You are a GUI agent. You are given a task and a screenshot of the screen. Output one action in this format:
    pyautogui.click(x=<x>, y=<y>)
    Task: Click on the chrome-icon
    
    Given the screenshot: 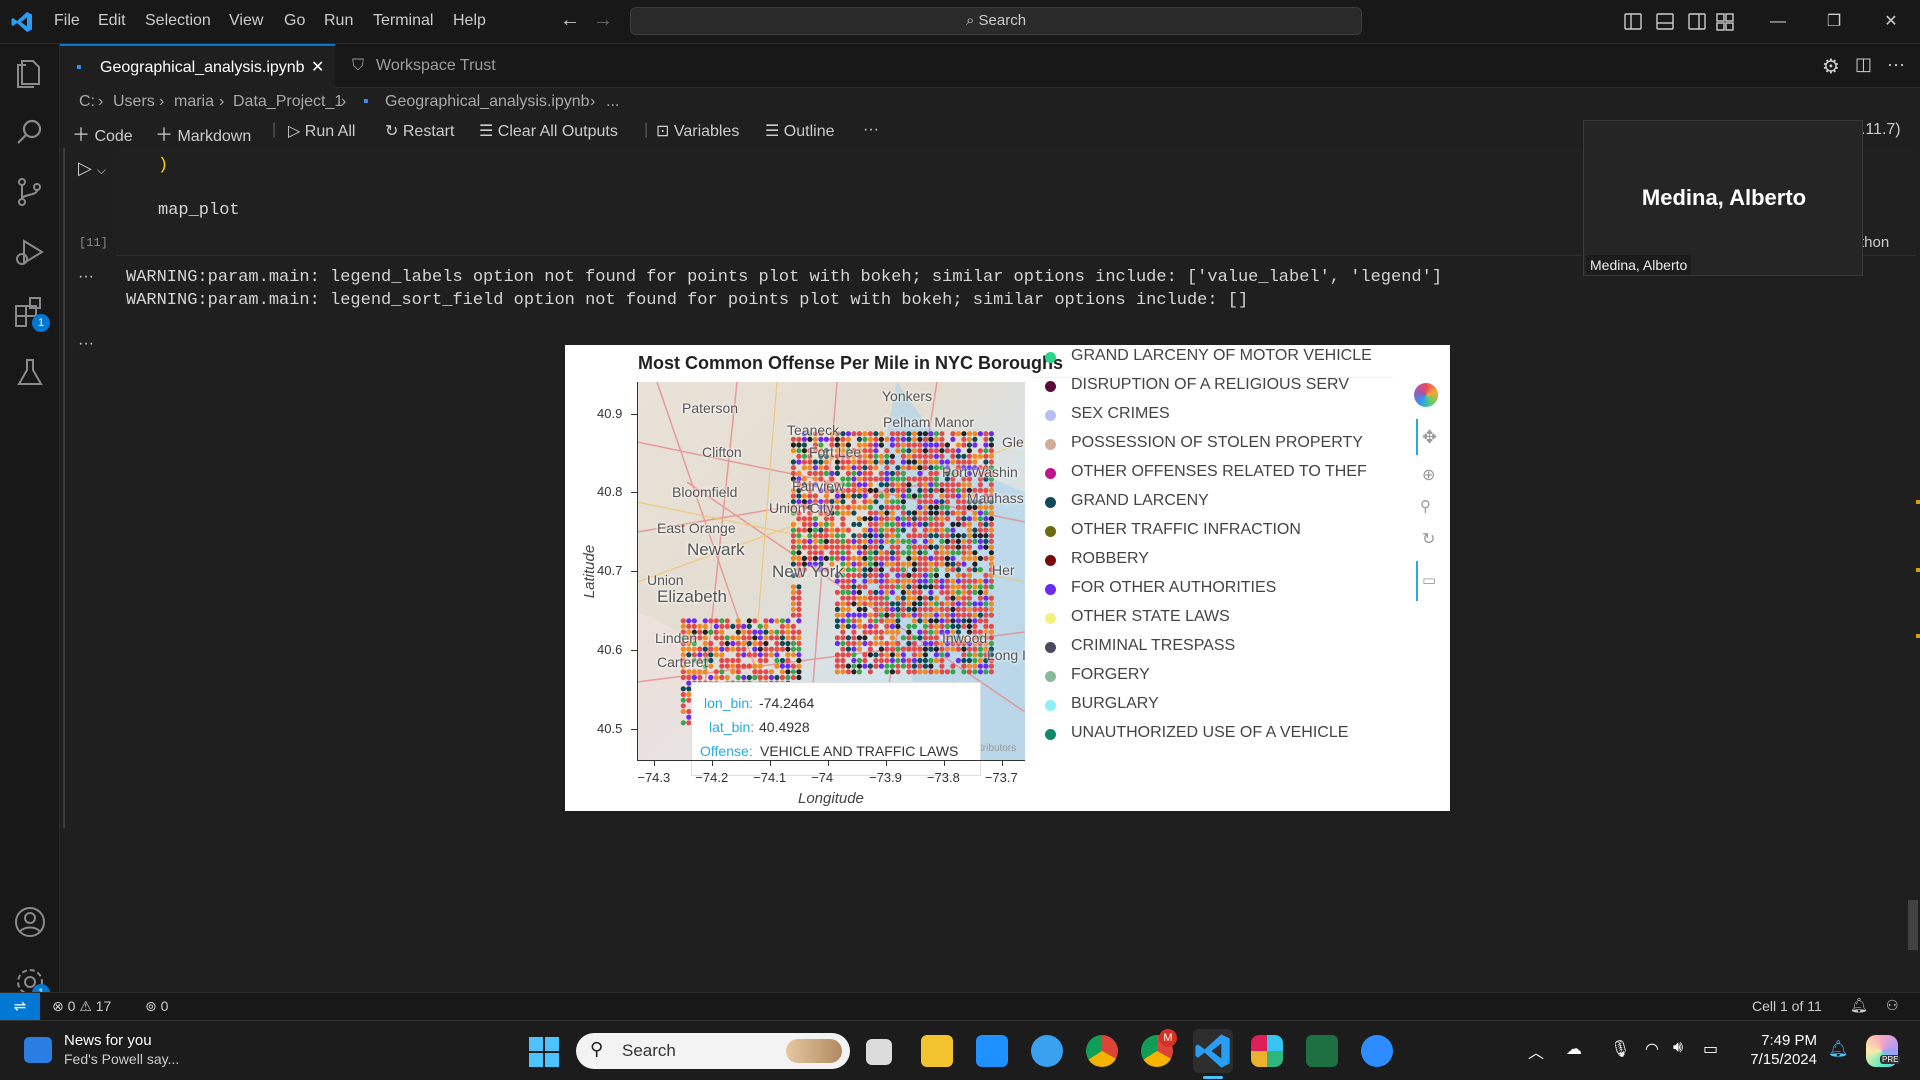 What is the action you would take?
    pyautogui.click(x=1102, y=1051)
    